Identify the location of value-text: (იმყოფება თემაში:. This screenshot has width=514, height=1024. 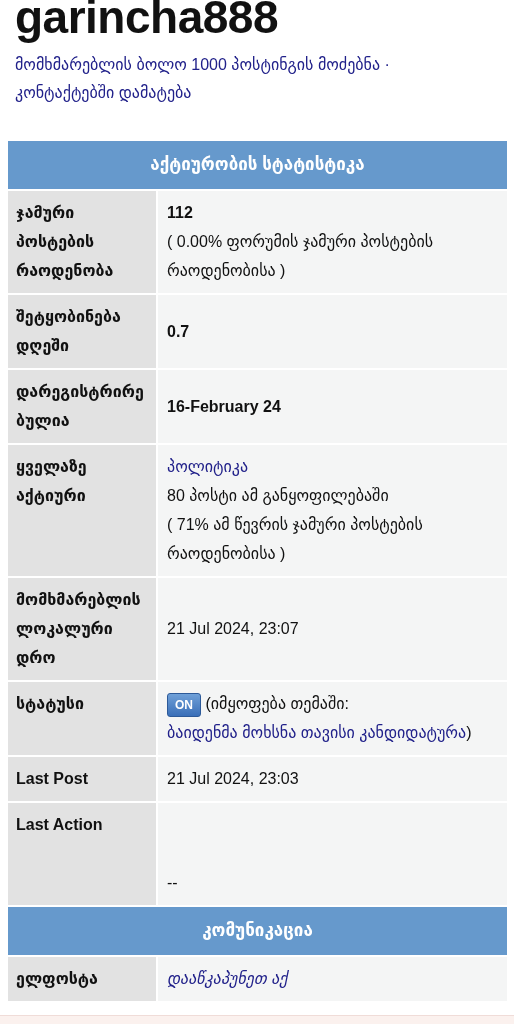
(276, 703).